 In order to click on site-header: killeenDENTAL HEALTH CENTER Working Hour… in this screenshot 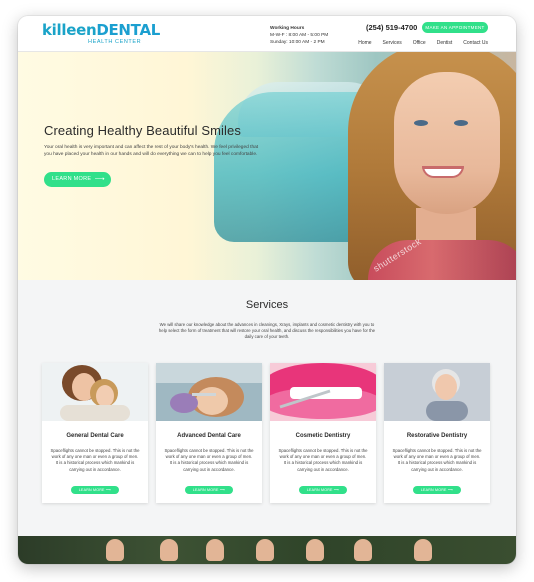, I will do `click(267, 34)`.